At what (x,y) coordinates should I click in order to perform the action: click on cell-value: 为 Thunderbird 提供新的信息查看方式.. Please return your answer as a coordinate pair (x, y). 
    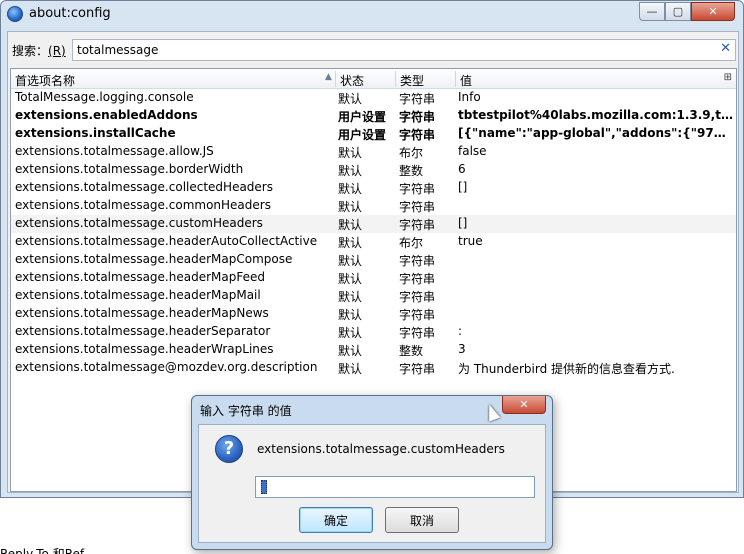
    Looking at the image, I should click on (566, 369).